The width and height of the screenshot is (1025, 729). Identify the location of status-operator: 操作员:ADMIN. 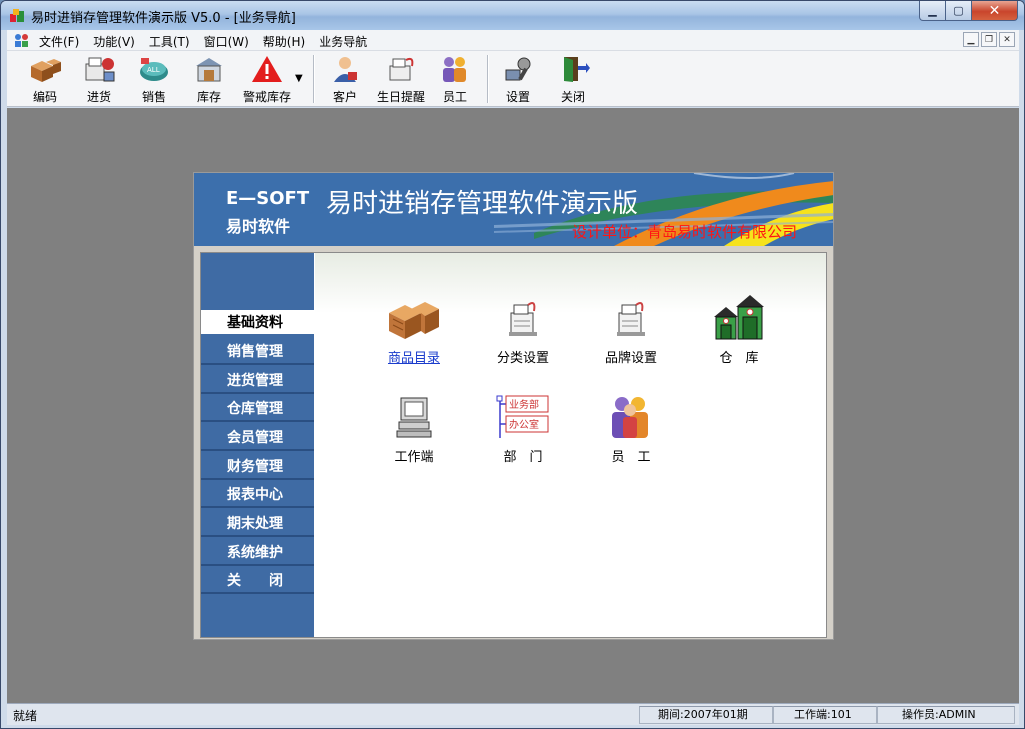
(946, 715).